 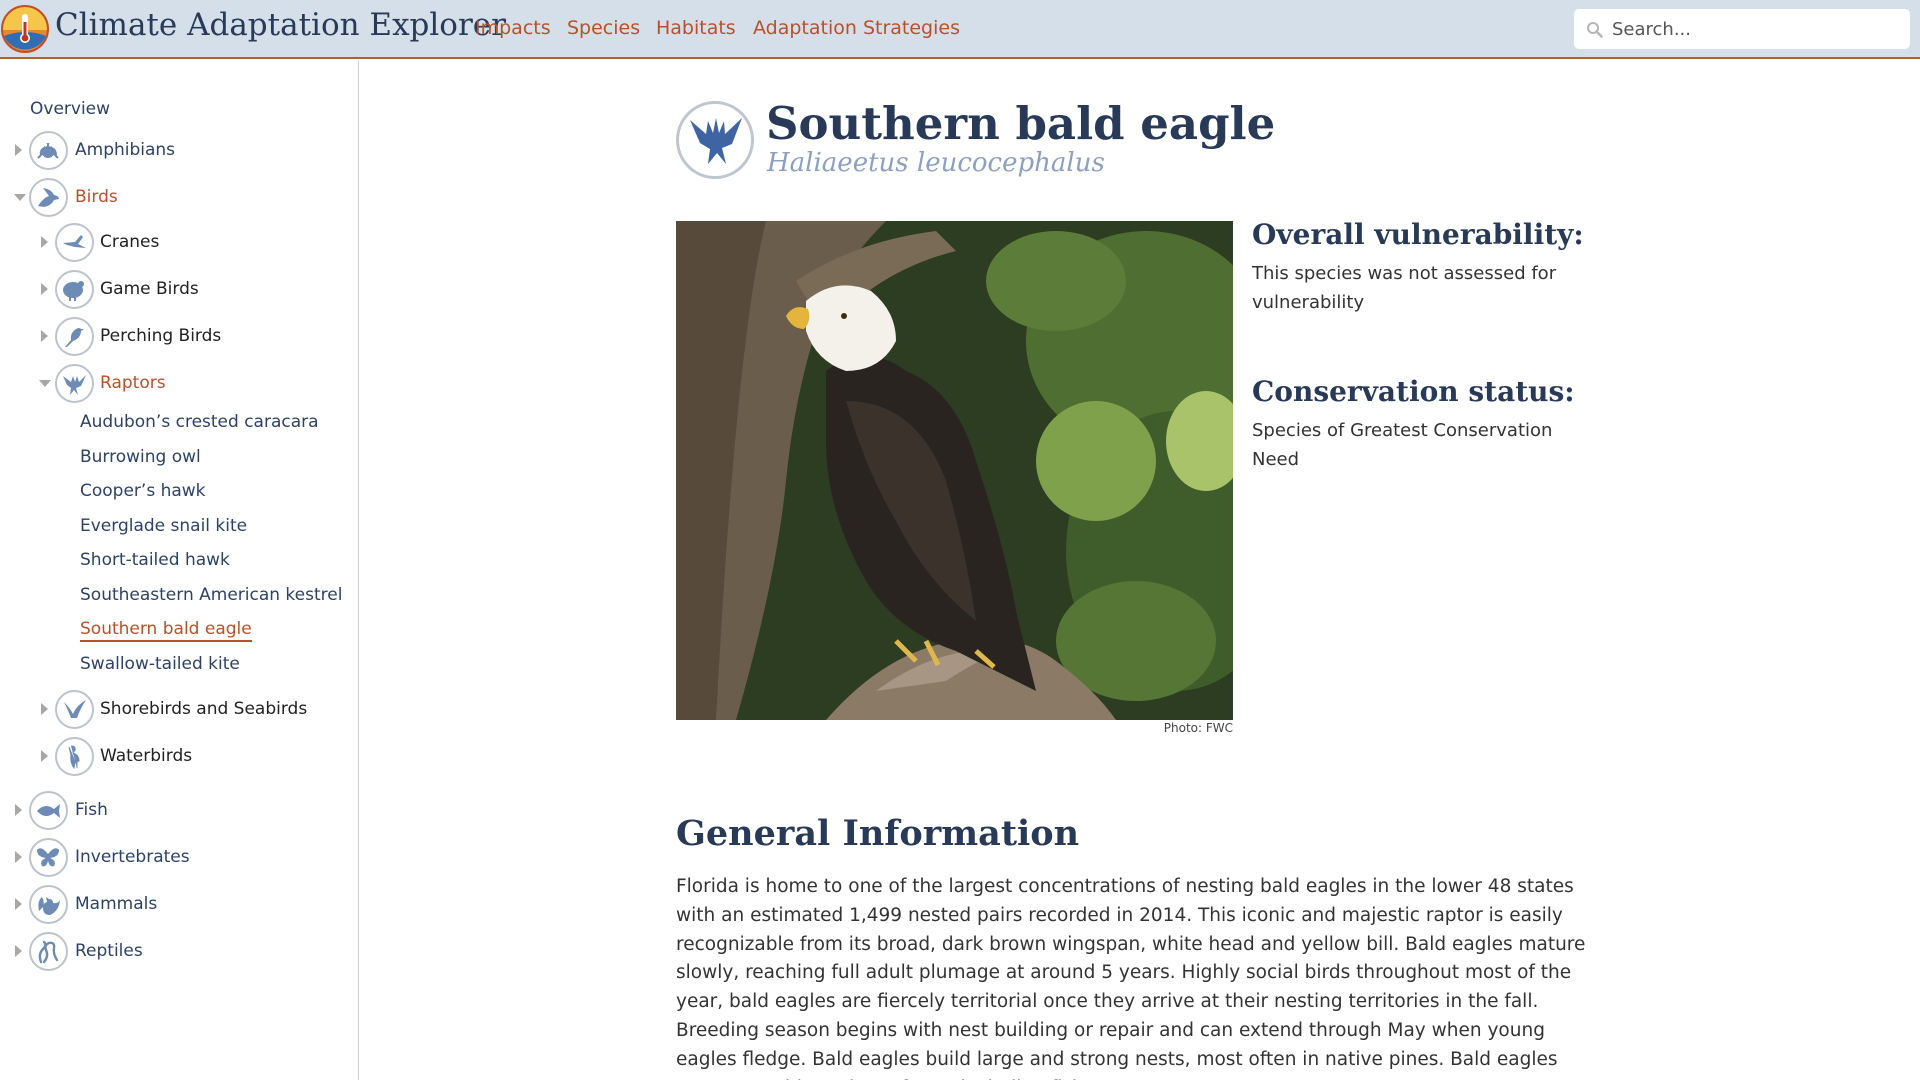 What do you see at coordinates (74, 289) in the screenshot?
I see `turkey-icon` at bounding box center [74, 289].